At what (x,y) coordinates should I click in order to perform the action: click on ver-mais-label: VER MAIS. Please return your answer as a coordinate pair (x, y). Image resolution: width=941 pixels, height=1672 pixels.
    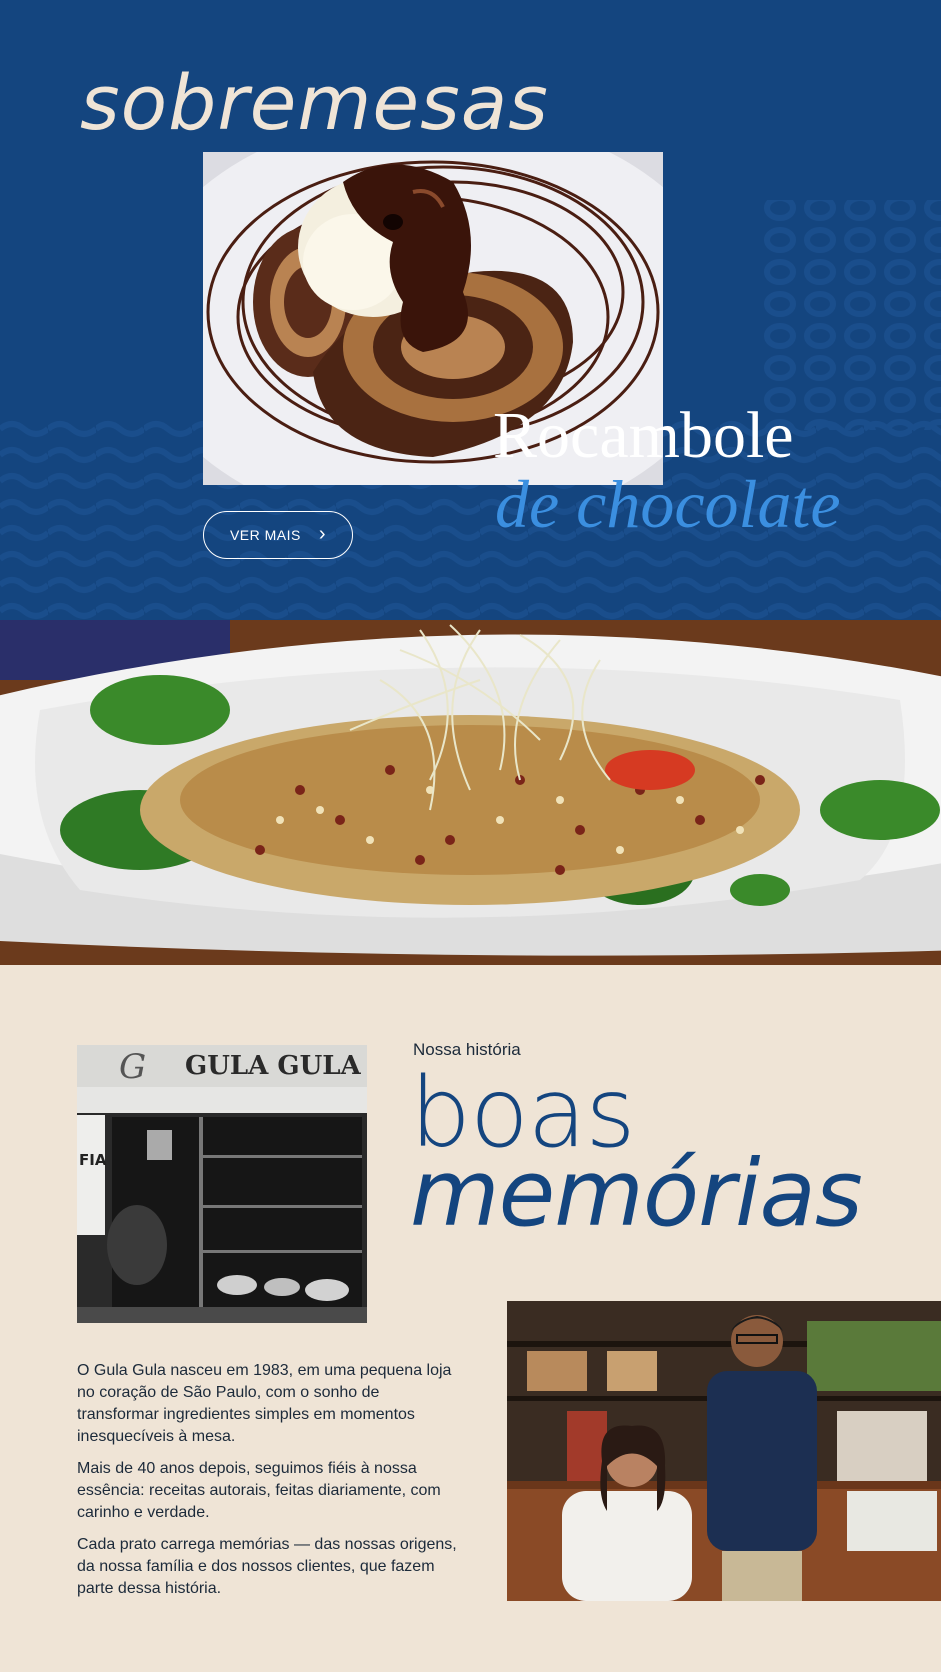
    Looking at the image, I should click on (265, 535).